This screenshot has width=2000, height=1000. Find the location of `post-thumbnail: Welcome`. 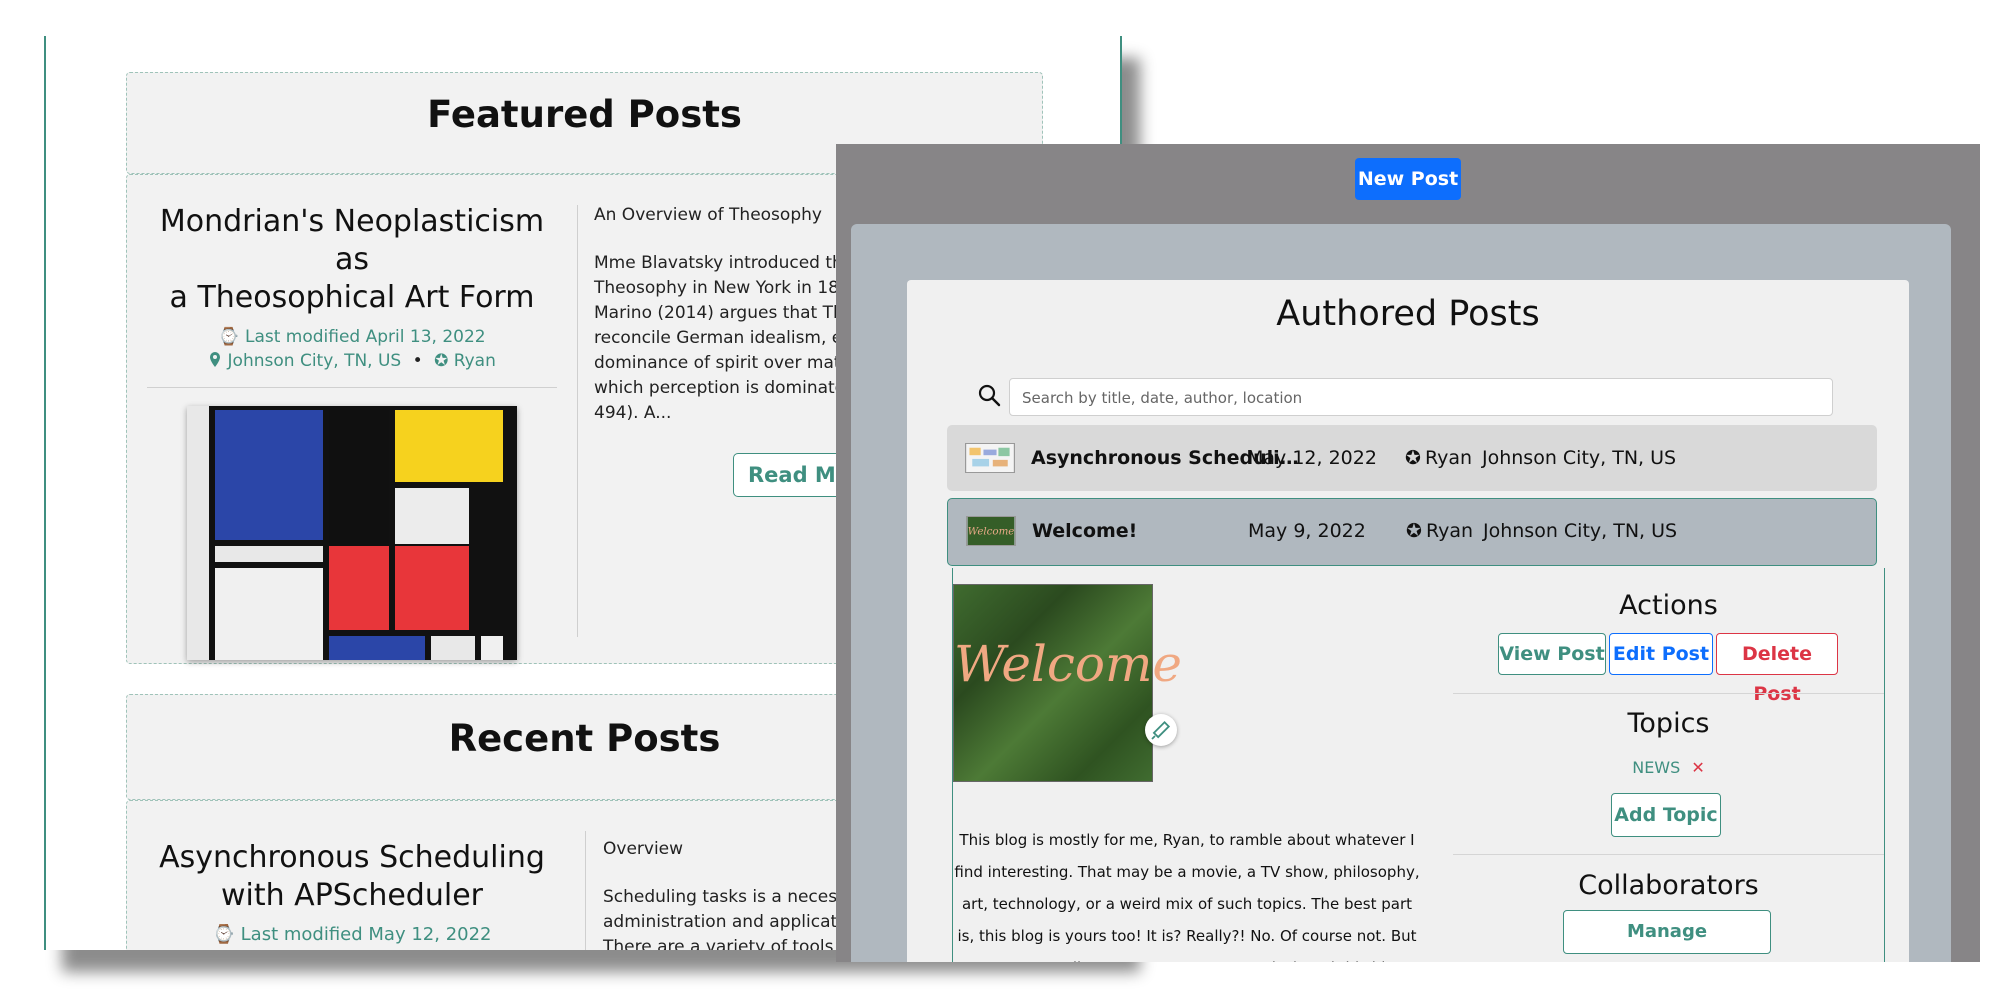

post-thumbnail: Welcome is located at coordinates (991, 531).